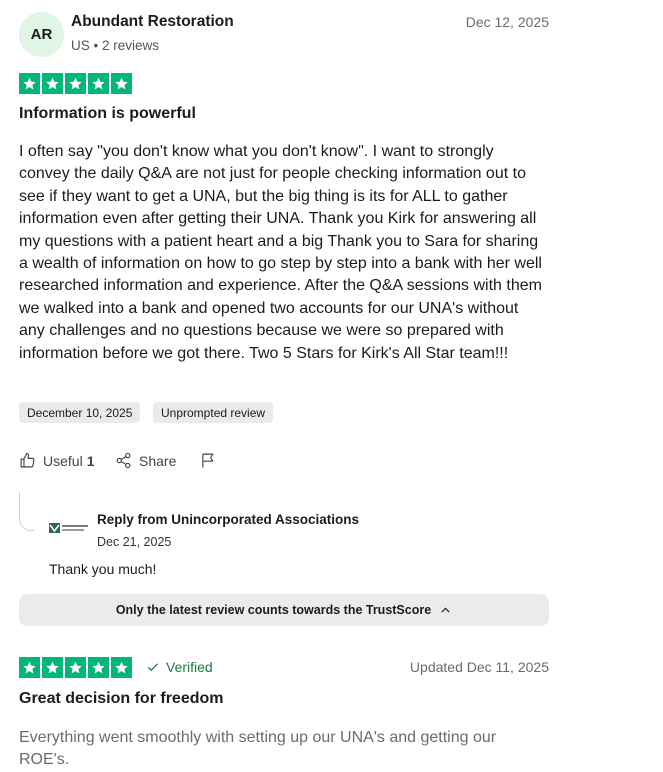  What do you see at coordinates (26, 511) in the screenshot?
I see `reply-connector` at bounding box center [26, 511].